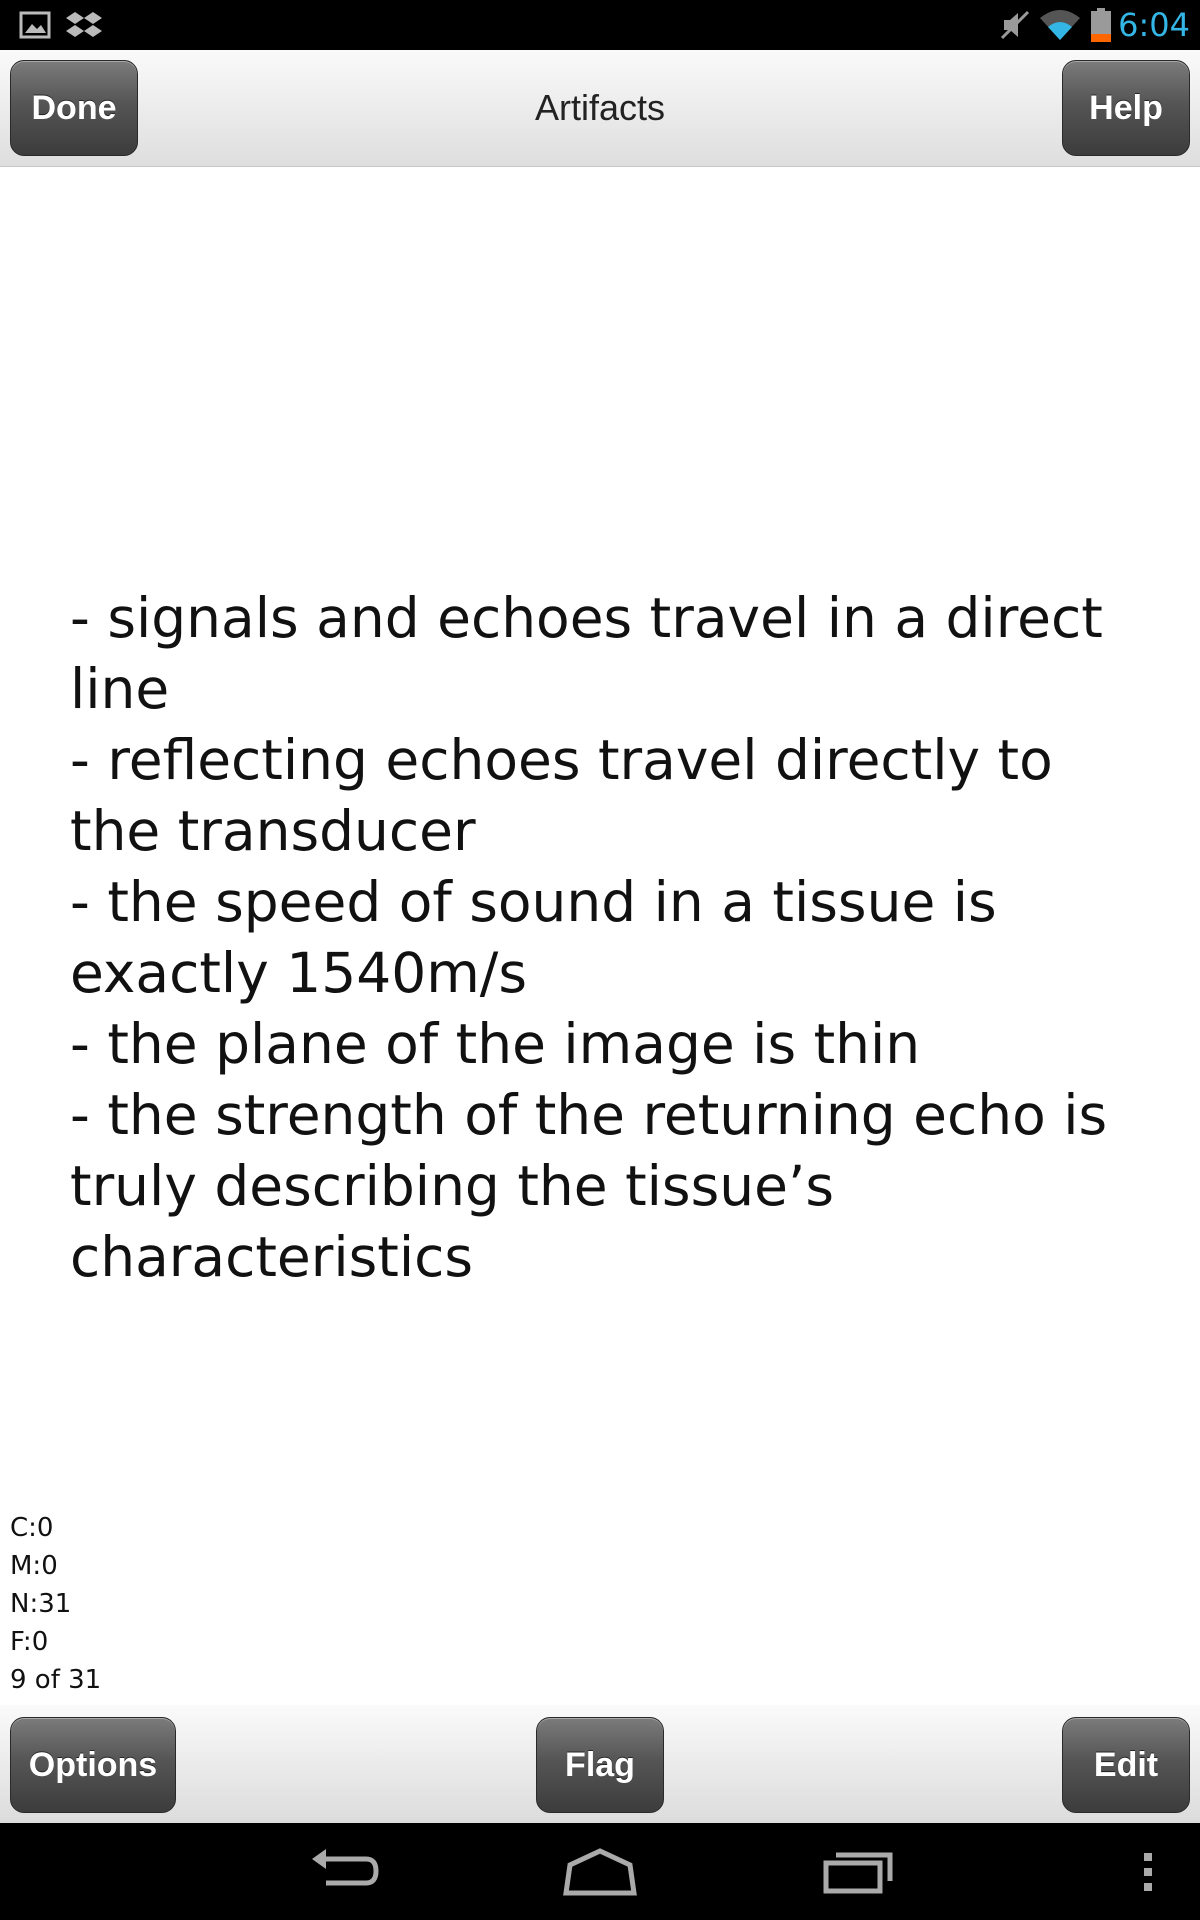 The width and height of the screenshot is (1200, 1920). I want to click on page-title: Artifacts, so click(600, 107).